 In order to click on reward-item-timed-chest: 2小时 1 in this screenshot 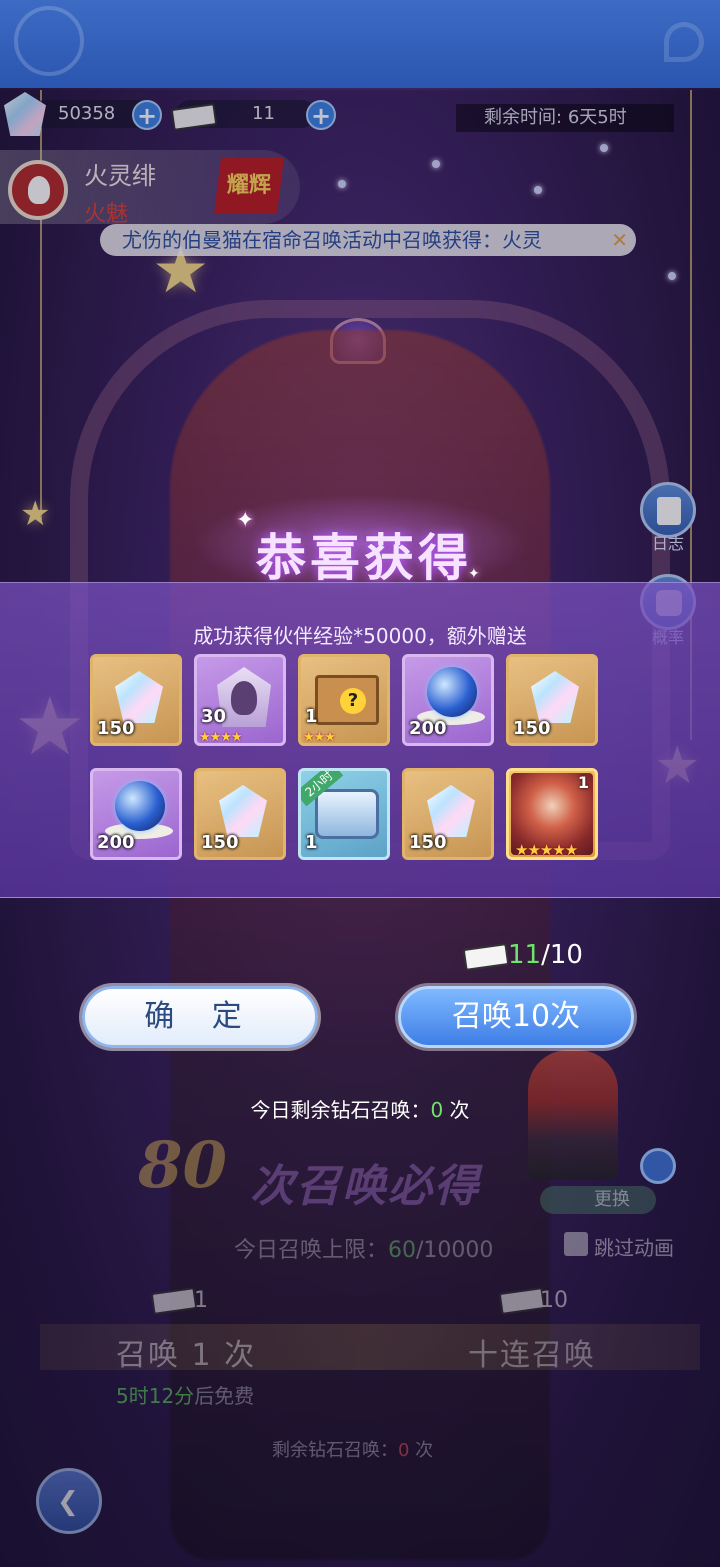, I will do `click(344, 814)`.